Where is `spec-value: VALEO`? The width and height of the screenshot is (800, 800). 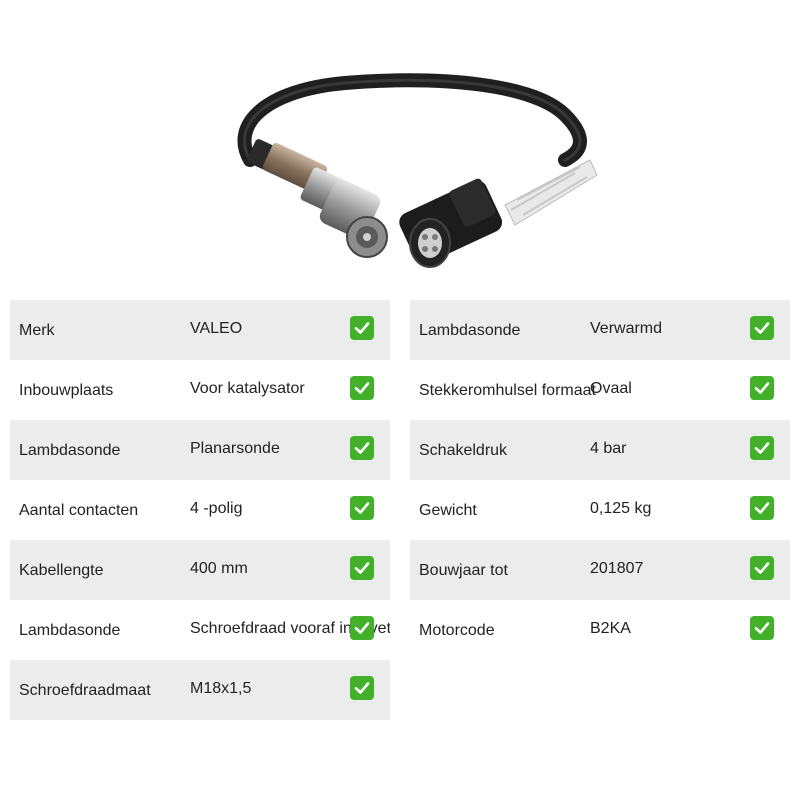
spec-value: VALEO is located at coordinates (216, 328).